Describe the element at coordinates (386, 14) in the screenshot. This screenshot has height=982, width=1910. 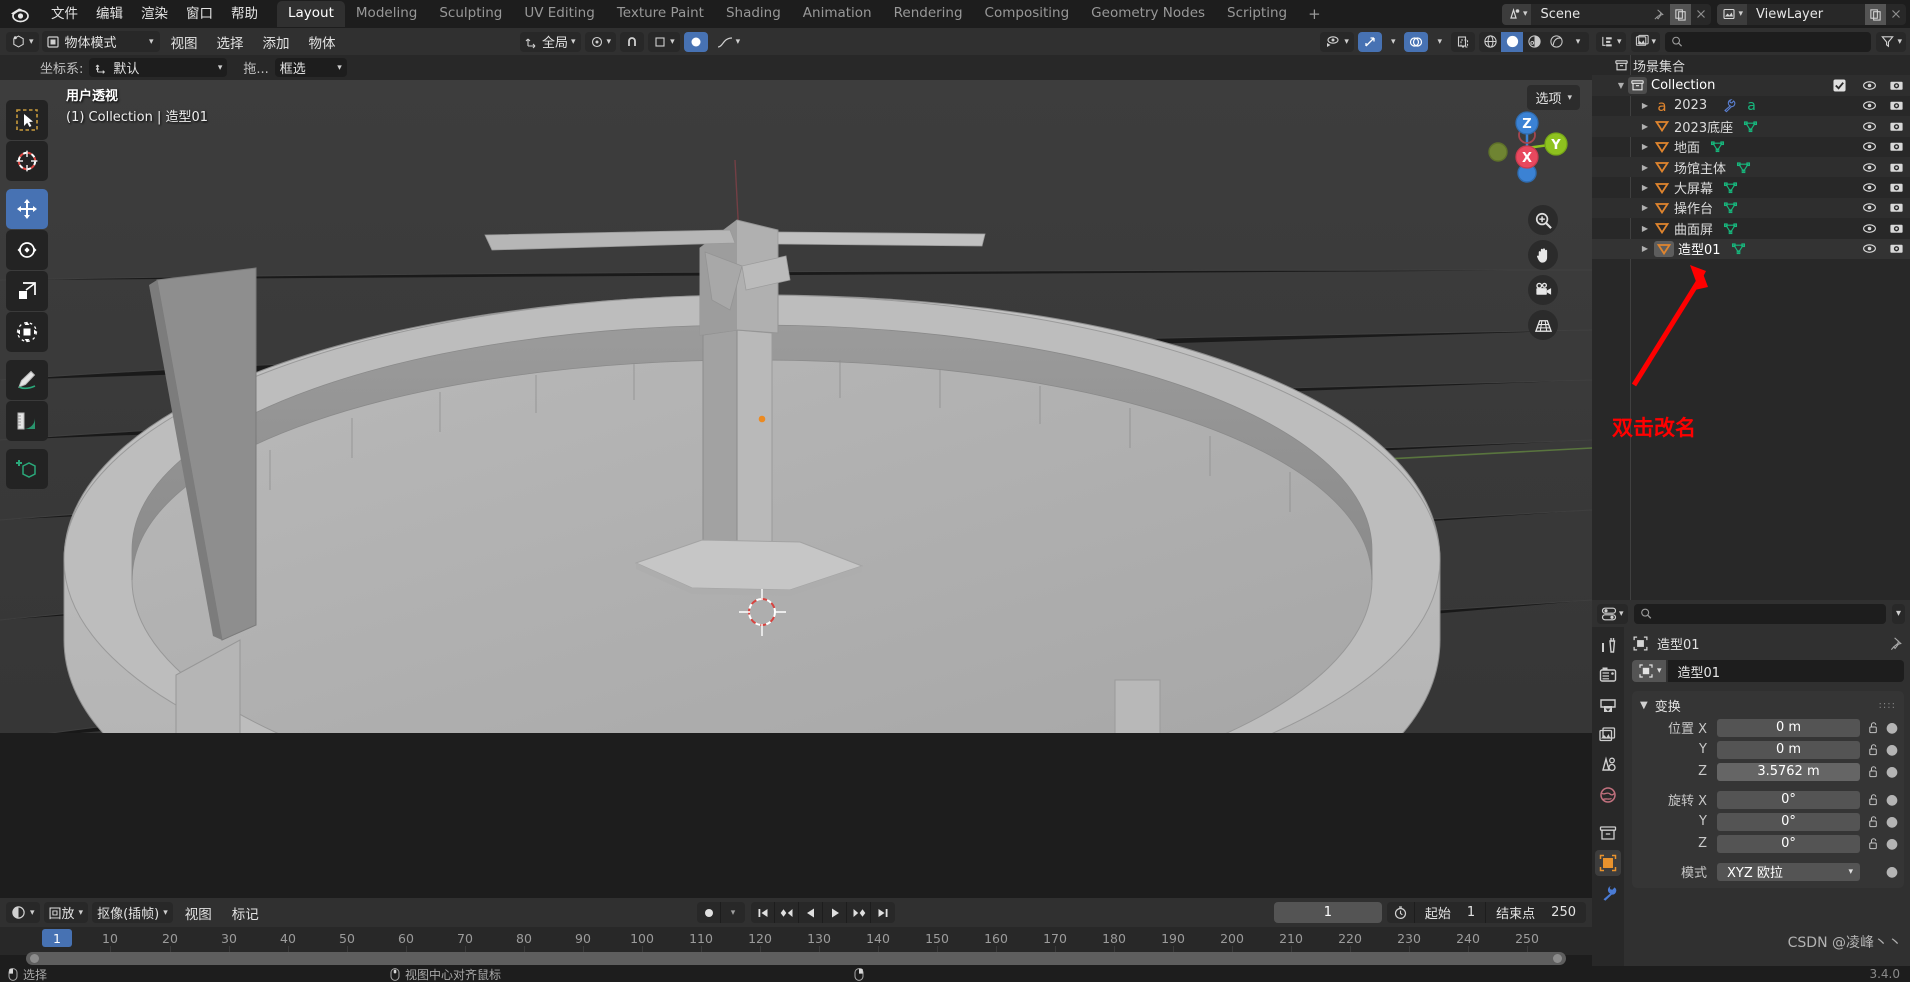
I see `tab-modeling: Modeling` at that location.